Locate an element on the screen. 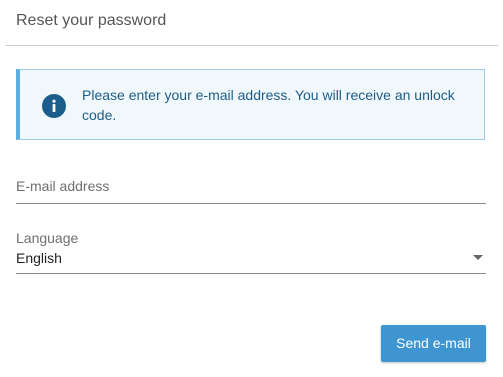 Image resolution: width=503 pixels, height=377 pixels. info-icon is located at coordinates (54, 106).